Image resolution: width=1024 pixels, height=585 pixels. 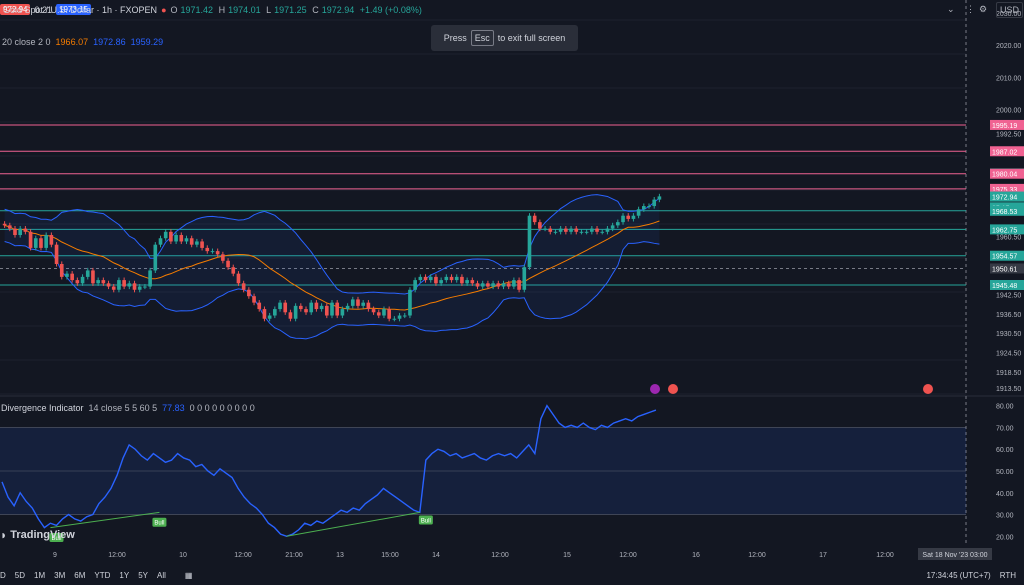 I want to click on settings-icon: ⋮, so click(x=970, y=9).